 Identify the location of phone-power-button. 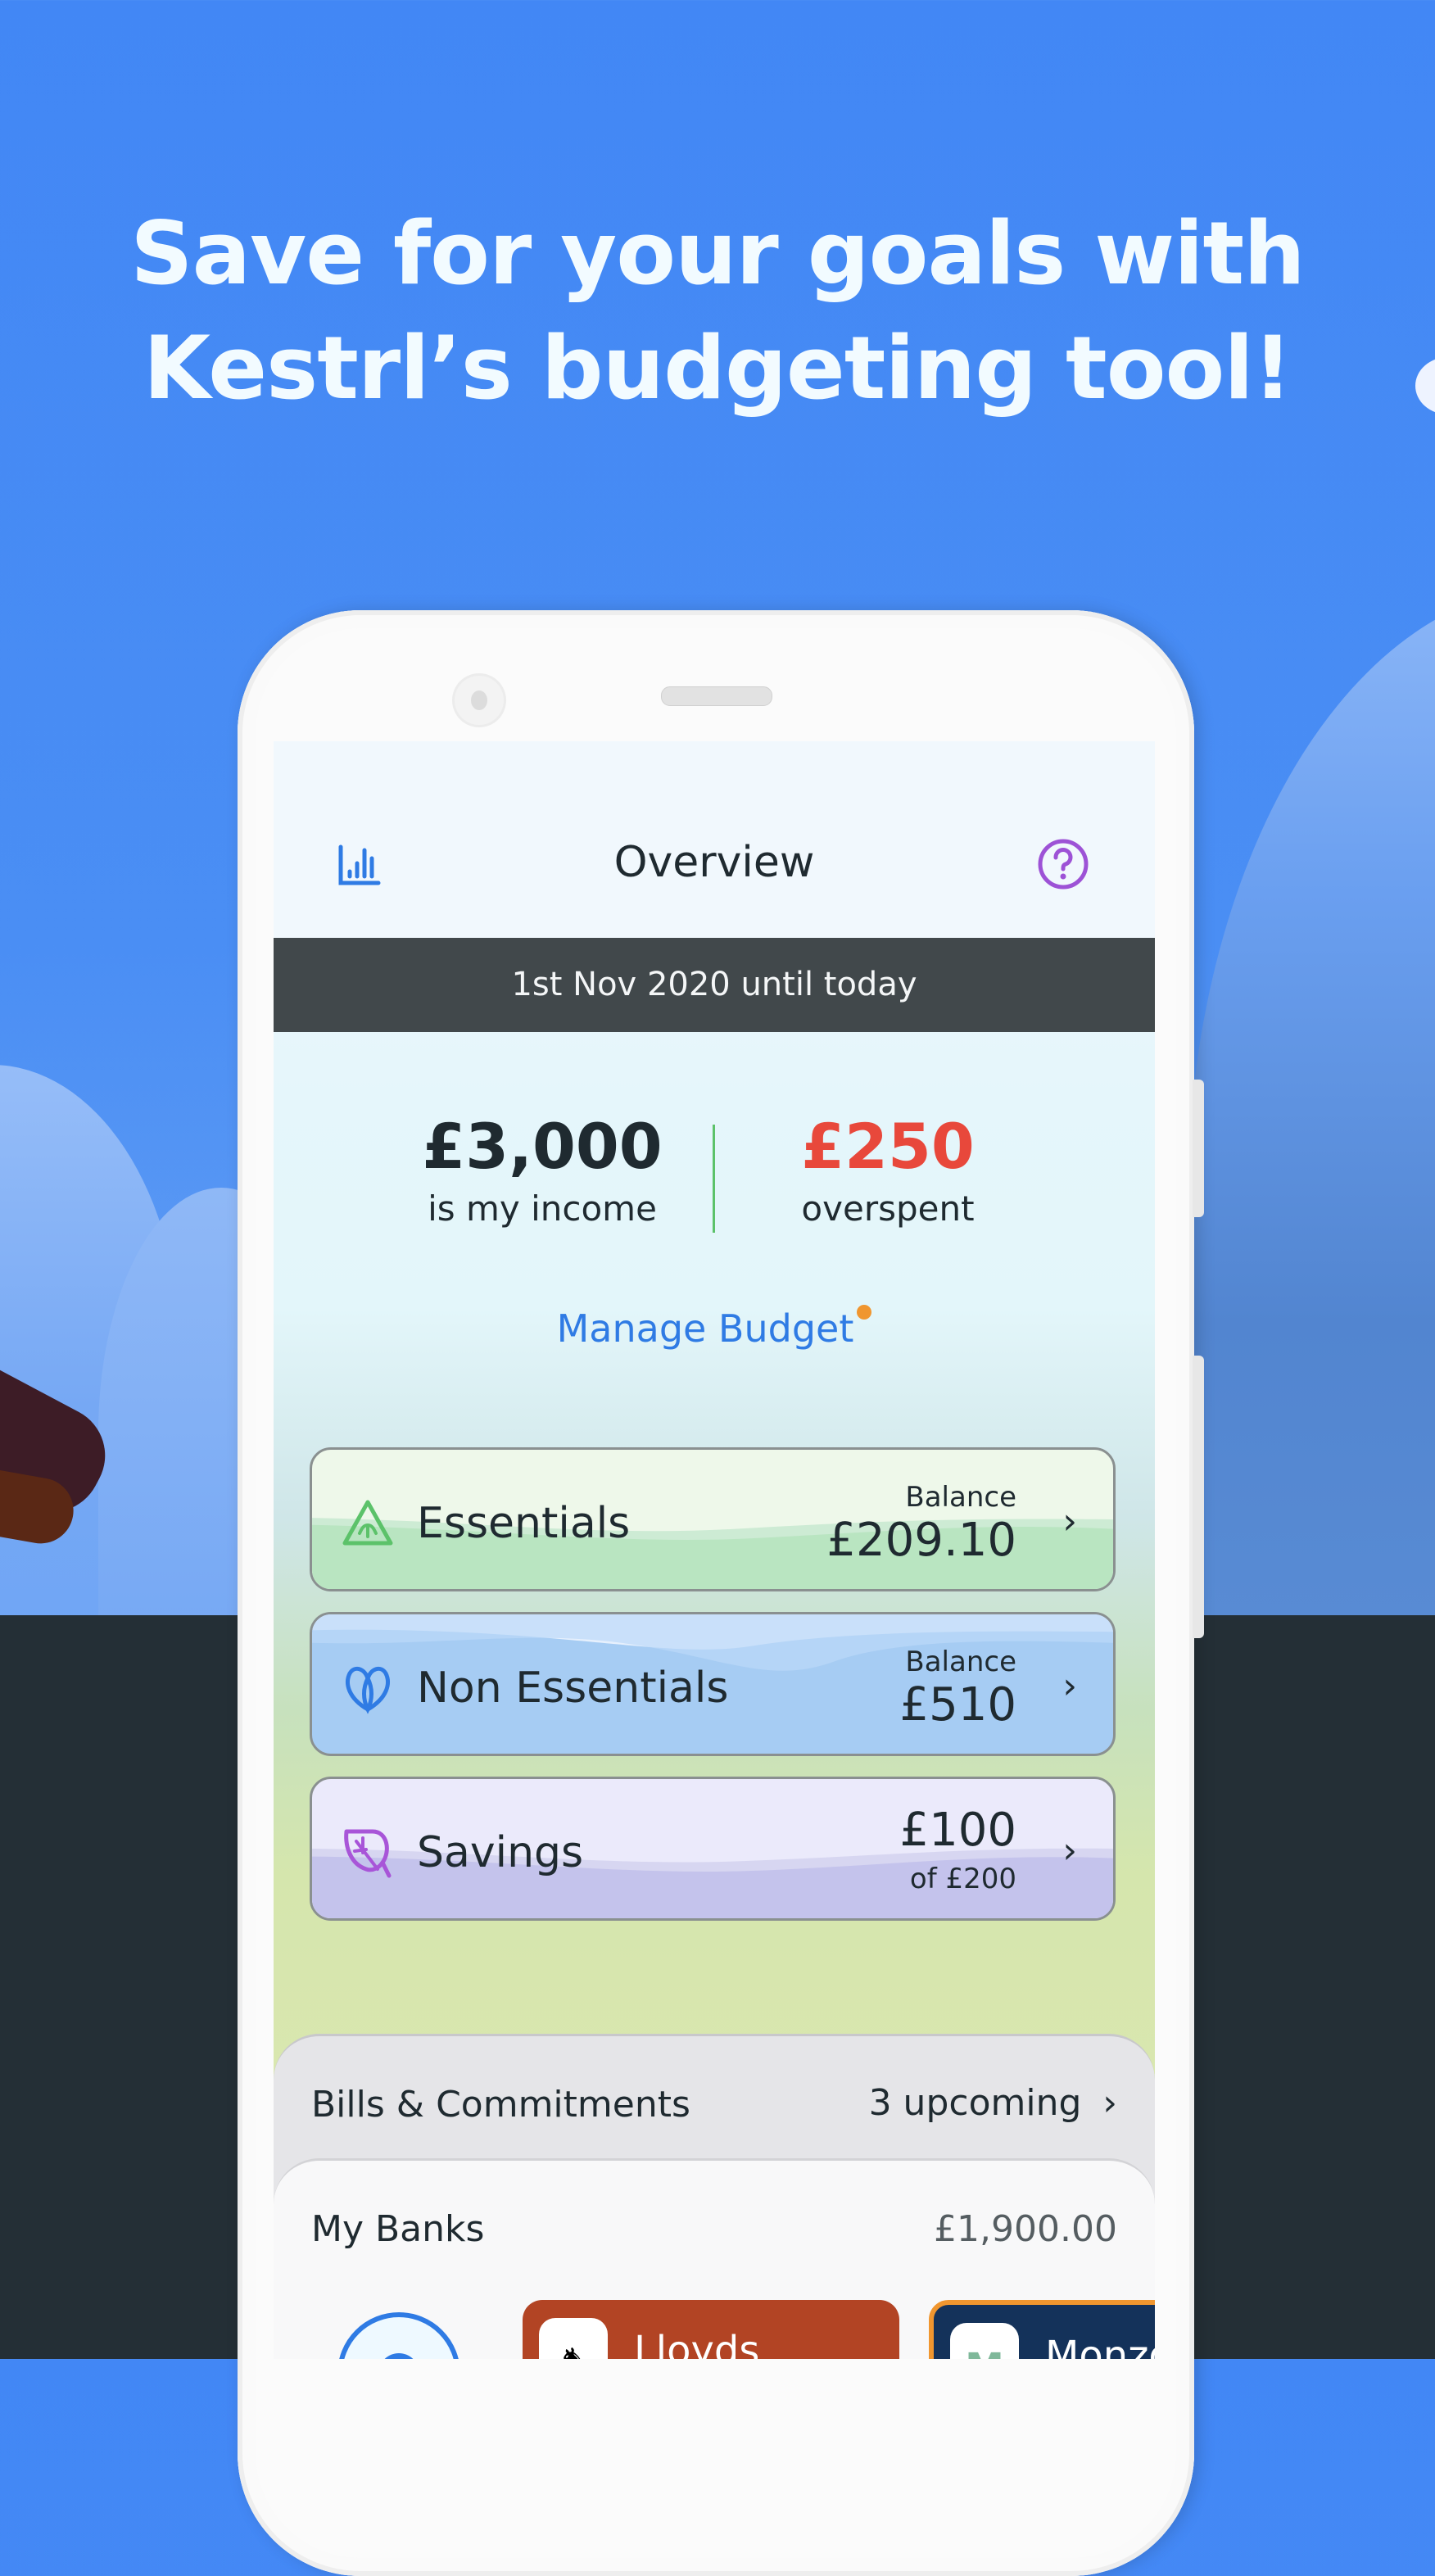
(1198, 1497).